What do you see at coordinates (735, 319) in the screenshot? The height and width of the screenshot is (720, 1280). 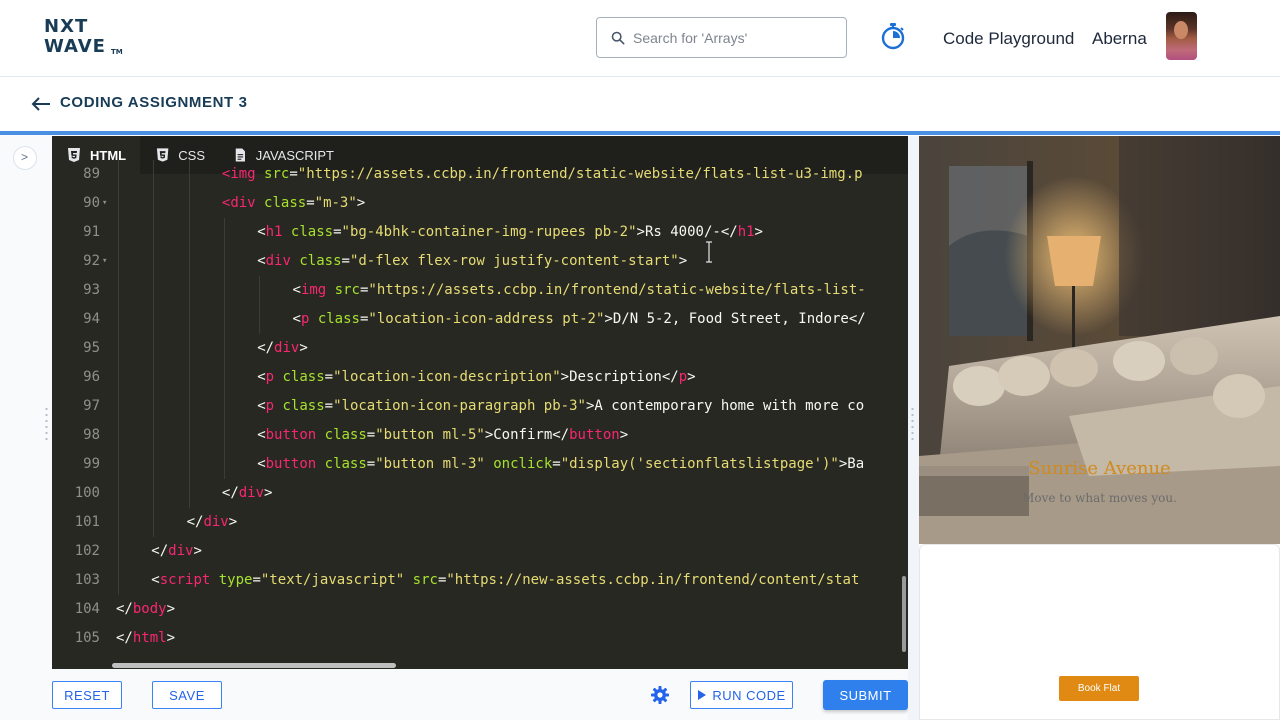 I see `code-token: >D/N 5-2, Food Street, Indore</` at bounding box center [735, 319].